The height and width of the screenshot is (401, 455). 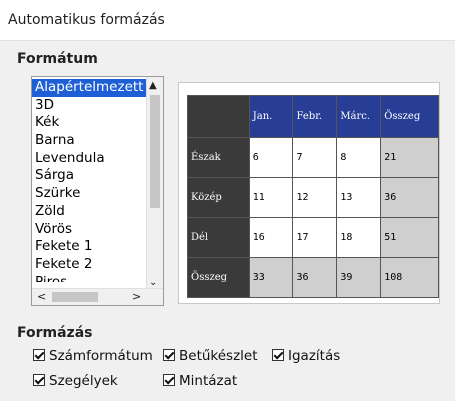 I want to click on number-format-label: Számformátum, so click(x=101, y=356).